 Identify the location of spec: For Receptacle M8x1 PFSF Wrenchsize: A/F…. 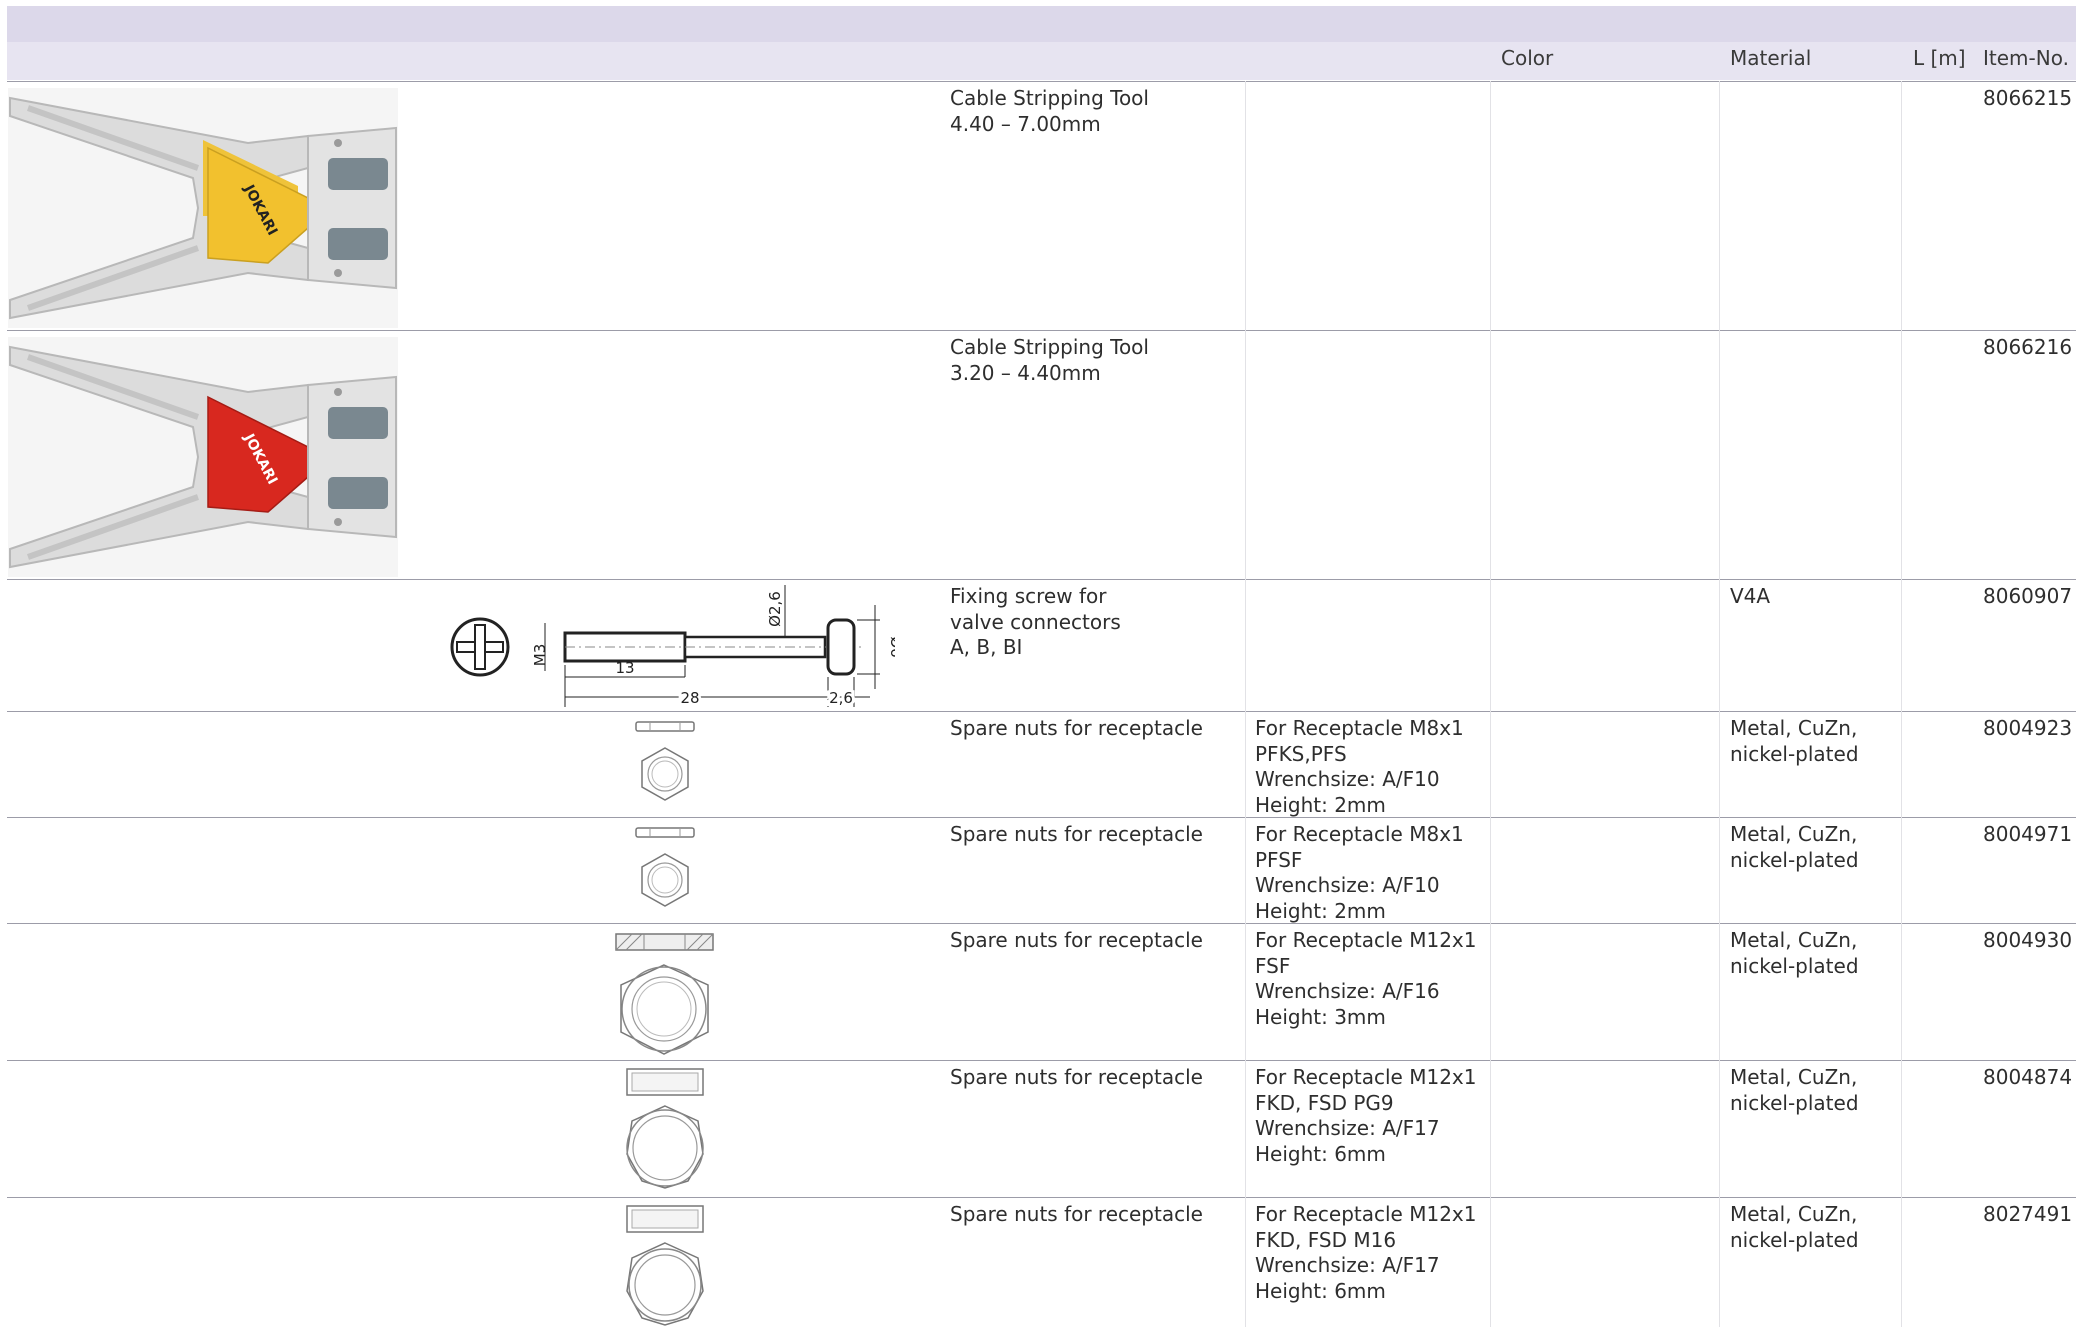
(1359, 872).